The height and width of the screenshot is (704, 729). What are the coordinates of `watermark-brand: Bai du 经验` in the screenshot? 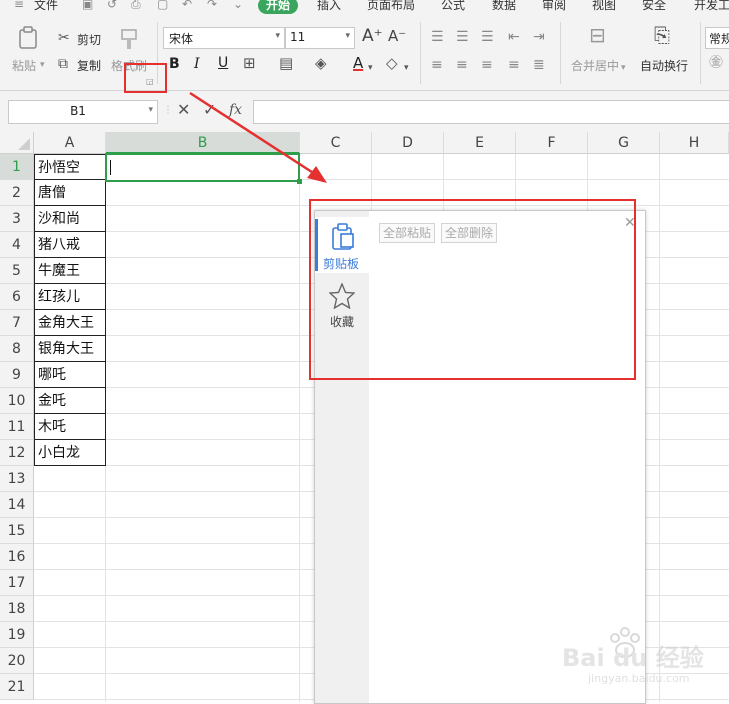 It's located at (633, 658).